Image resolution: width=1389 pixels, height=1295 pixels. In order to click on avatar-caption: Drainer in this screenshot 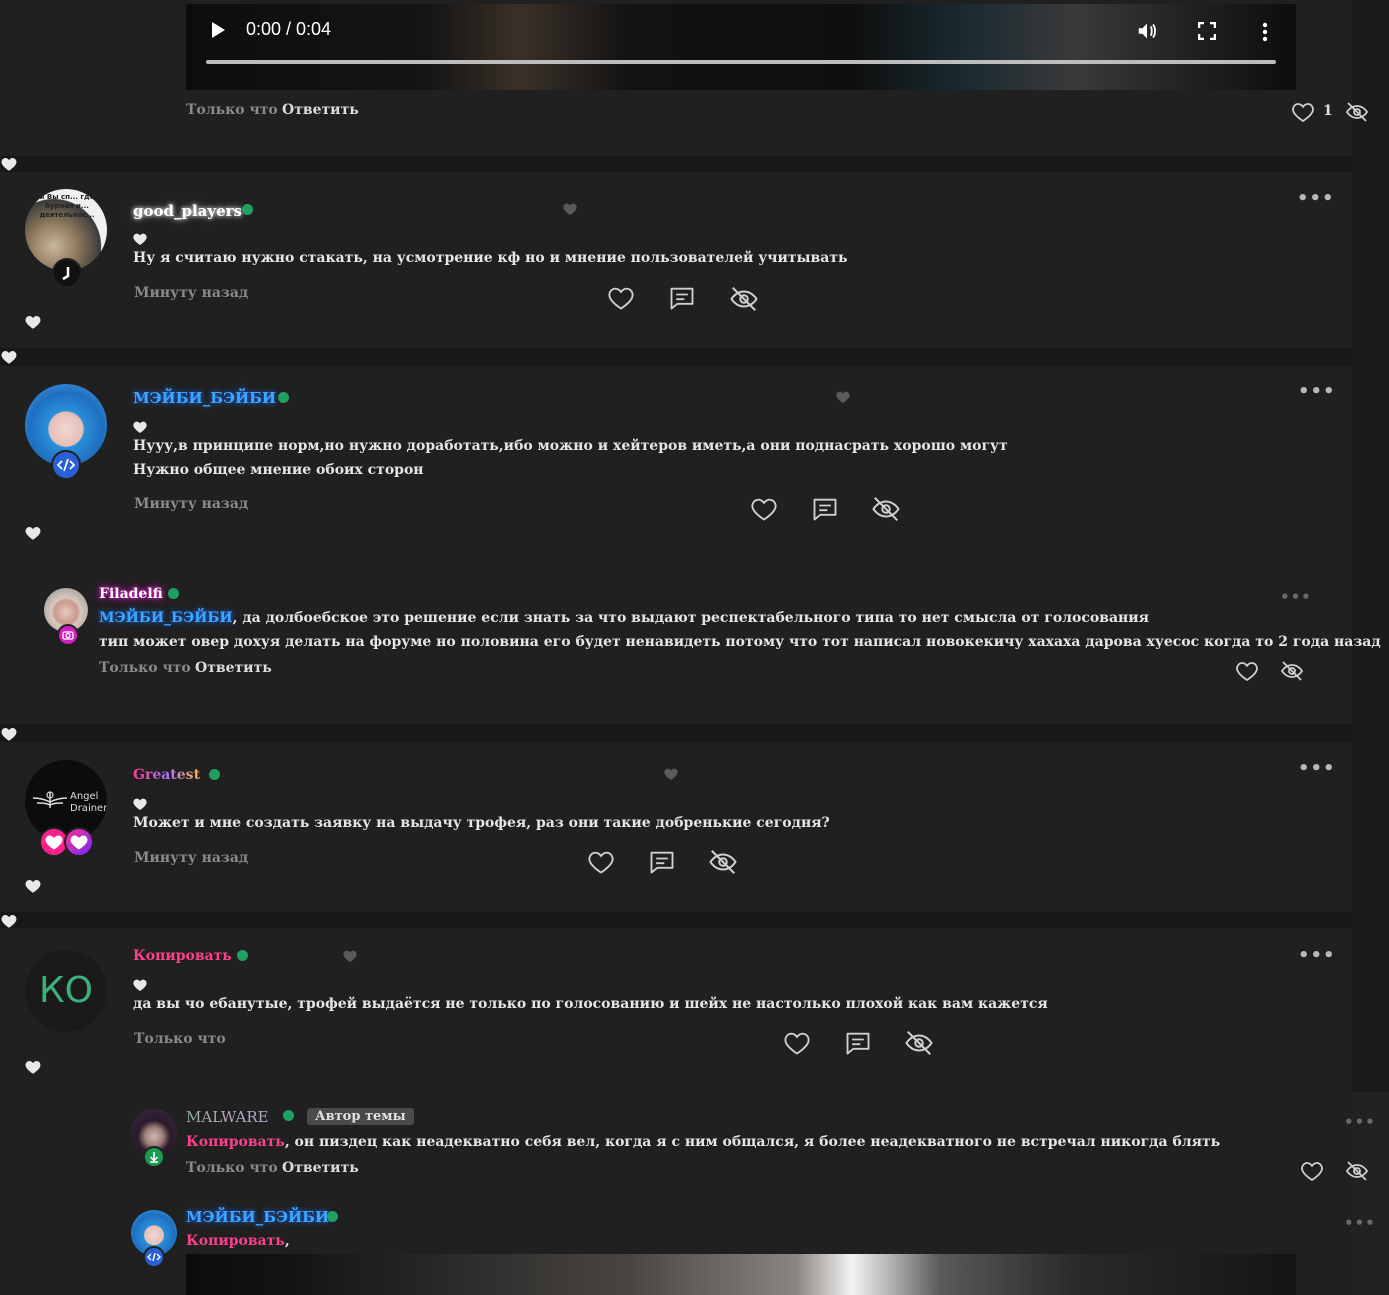, I will do `click(88, 808)`.